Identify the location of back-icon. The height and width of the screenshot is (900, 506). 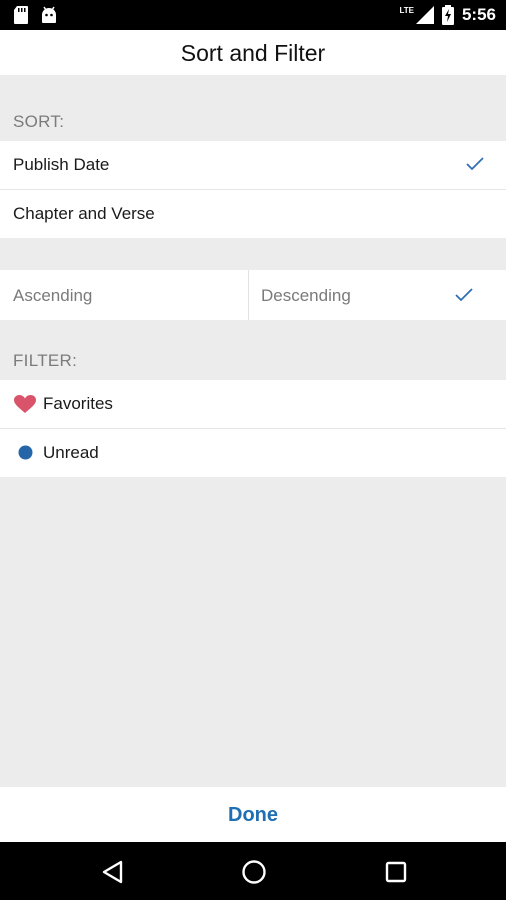
(113, 872).